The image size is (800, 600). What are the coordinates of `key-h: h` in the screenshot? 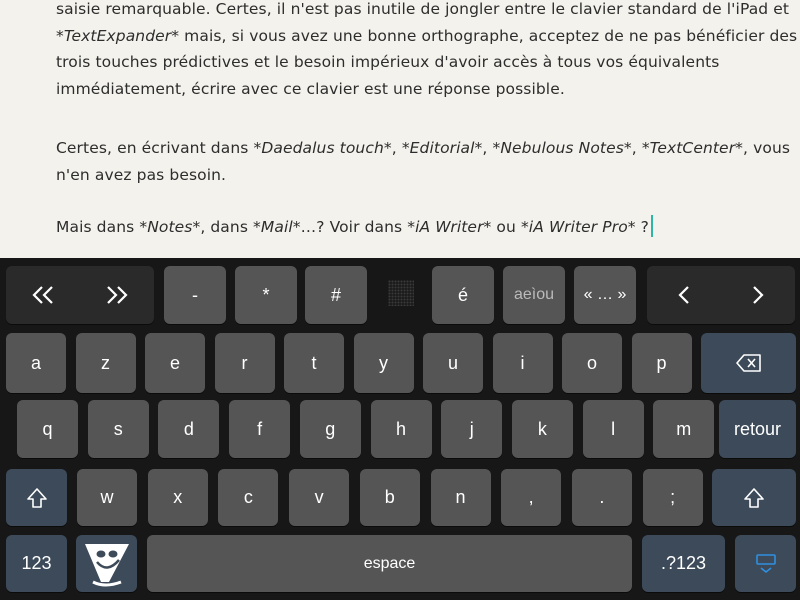 It's located at (401, 429).